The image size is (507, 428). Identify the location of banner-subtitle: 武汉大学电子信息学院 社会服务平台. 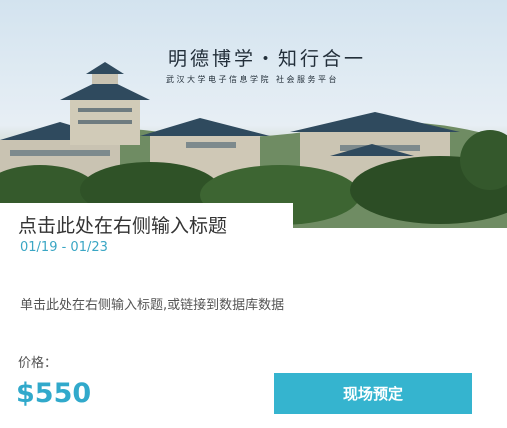
(253, 79).